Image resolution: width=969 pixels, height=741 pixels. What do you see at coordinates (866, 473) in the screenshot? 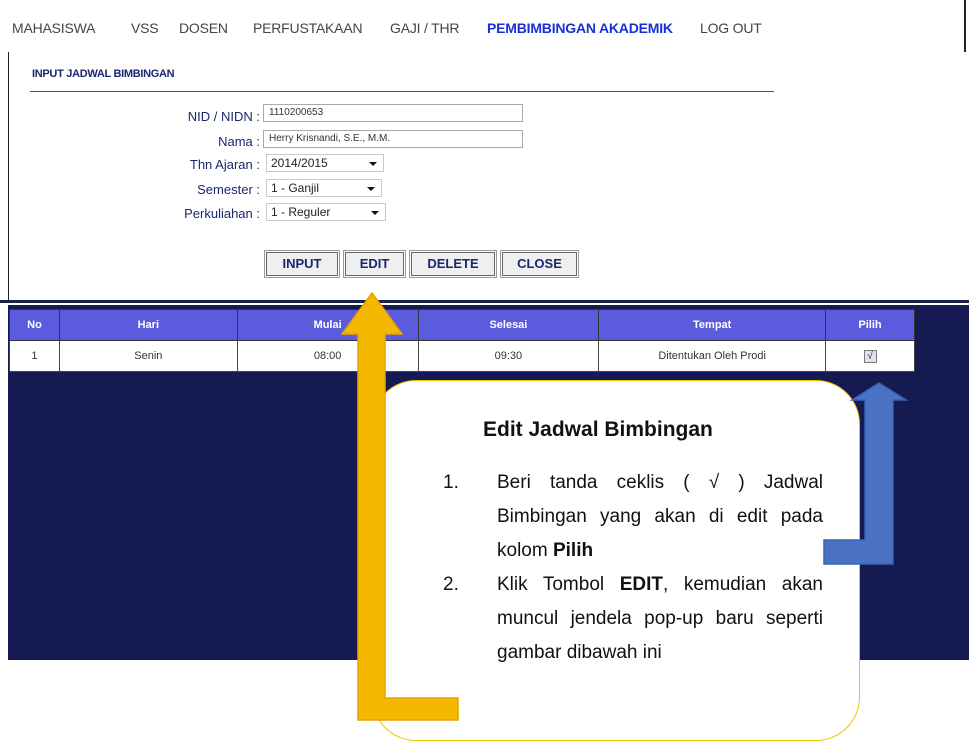
I see `blue-arrow-icon` at bounding box center [866, 473].